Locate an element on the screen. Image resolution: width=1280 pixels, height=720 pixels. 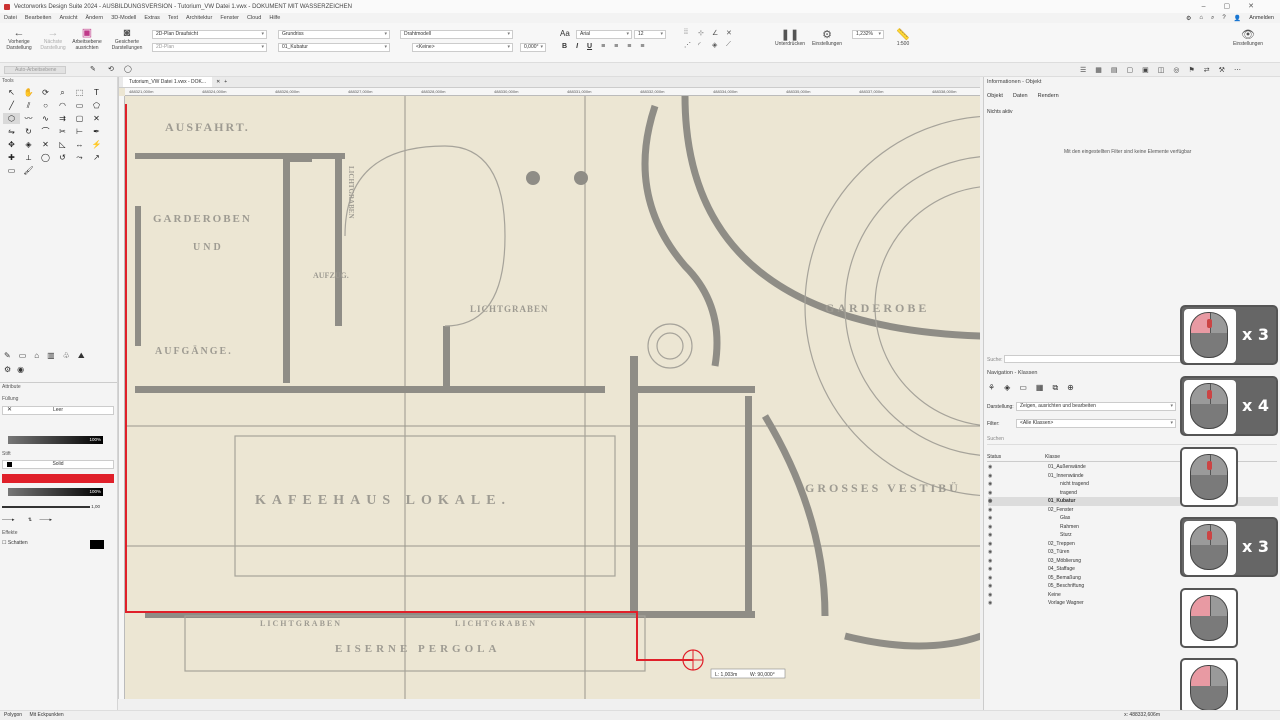
line-weight-select: 1,00 is located at coordinates (58, 507).